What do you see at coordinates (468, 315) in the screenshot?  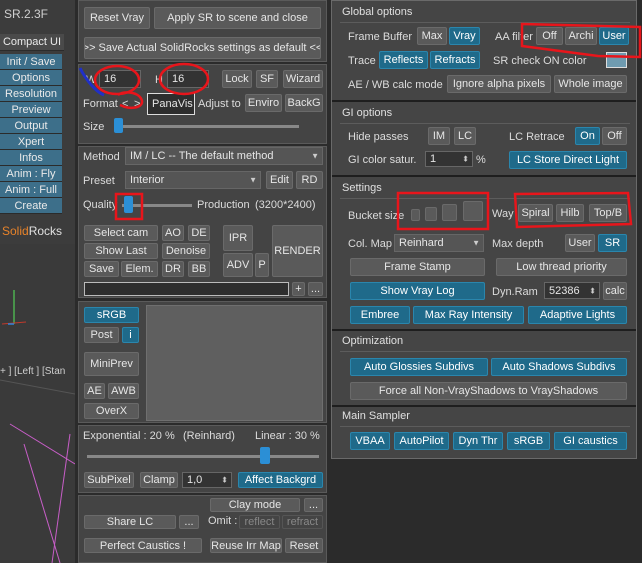 I see `max-ray-intensity-button: Max Ray Intensity` at bounding box center [468, 315].